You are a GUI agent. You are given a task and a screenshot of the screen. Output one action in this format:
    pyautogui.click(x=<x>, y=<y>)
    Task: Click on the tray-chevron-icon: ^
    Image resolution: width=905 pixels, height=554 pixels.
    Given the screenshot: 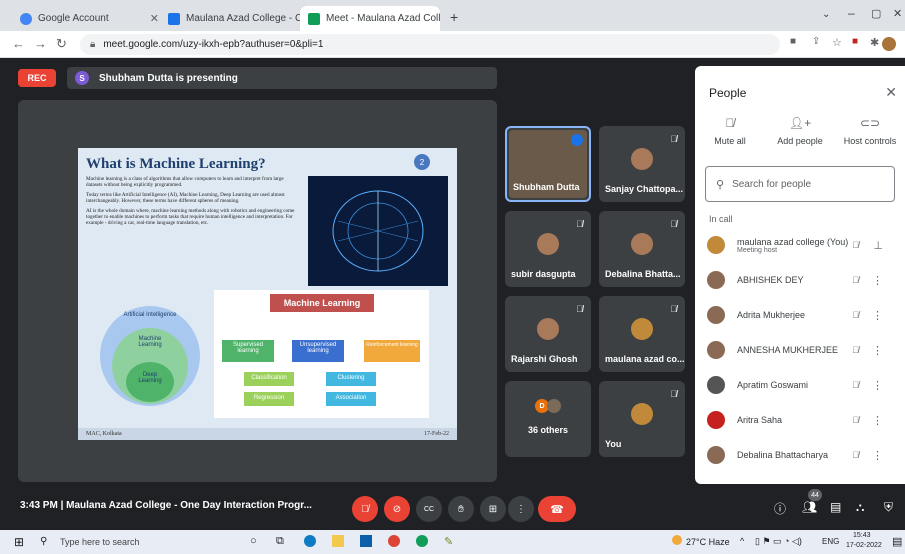 What is the action you would take?
    pyautogui.click(x=742, y=541)
    